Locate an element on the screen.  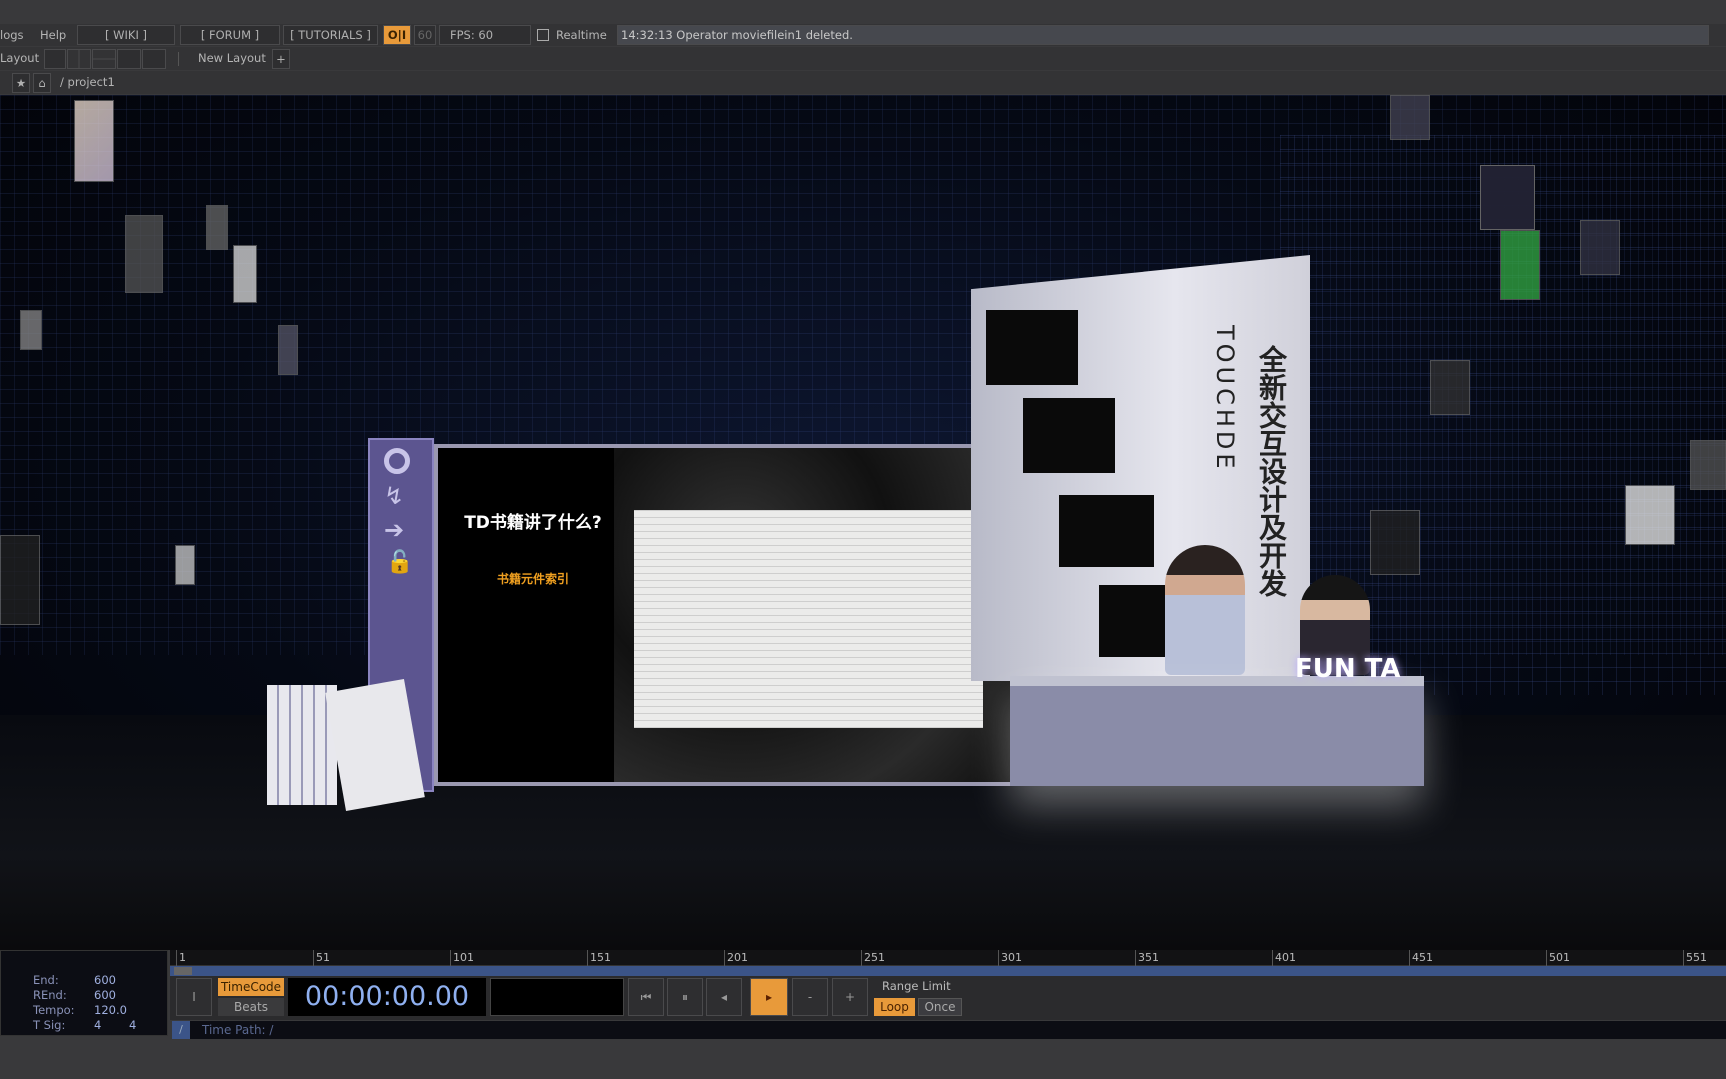
tempo-value: 120.0 is located at coordinates (110, 1010).